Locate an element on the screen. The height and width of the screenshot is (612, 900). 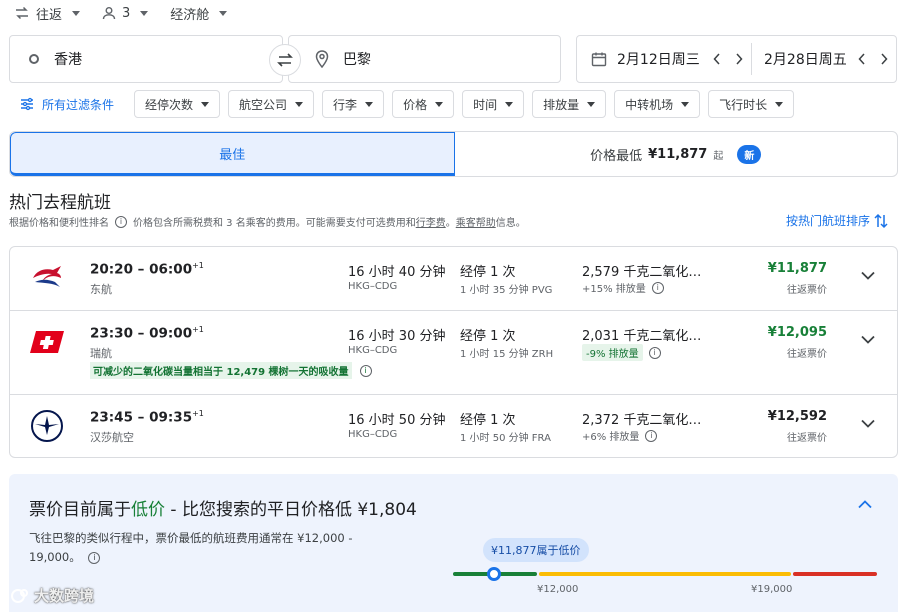
airline-name: 汉莎航空 is located at coordinates (112, 437).